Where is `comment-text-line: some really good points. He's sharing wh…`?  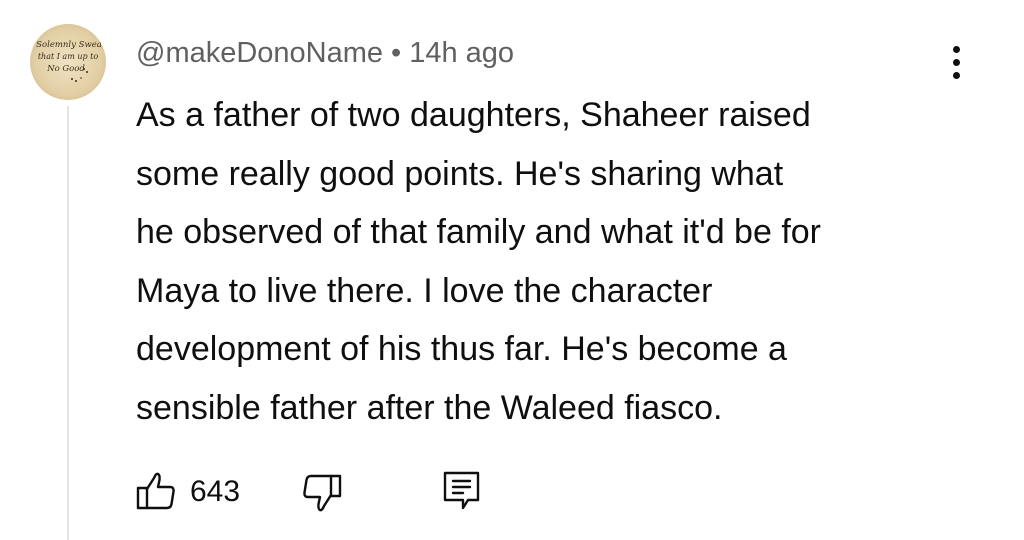 comment-text-line: some really good points. He's sharing wh… is located at coordinates (460, 173).